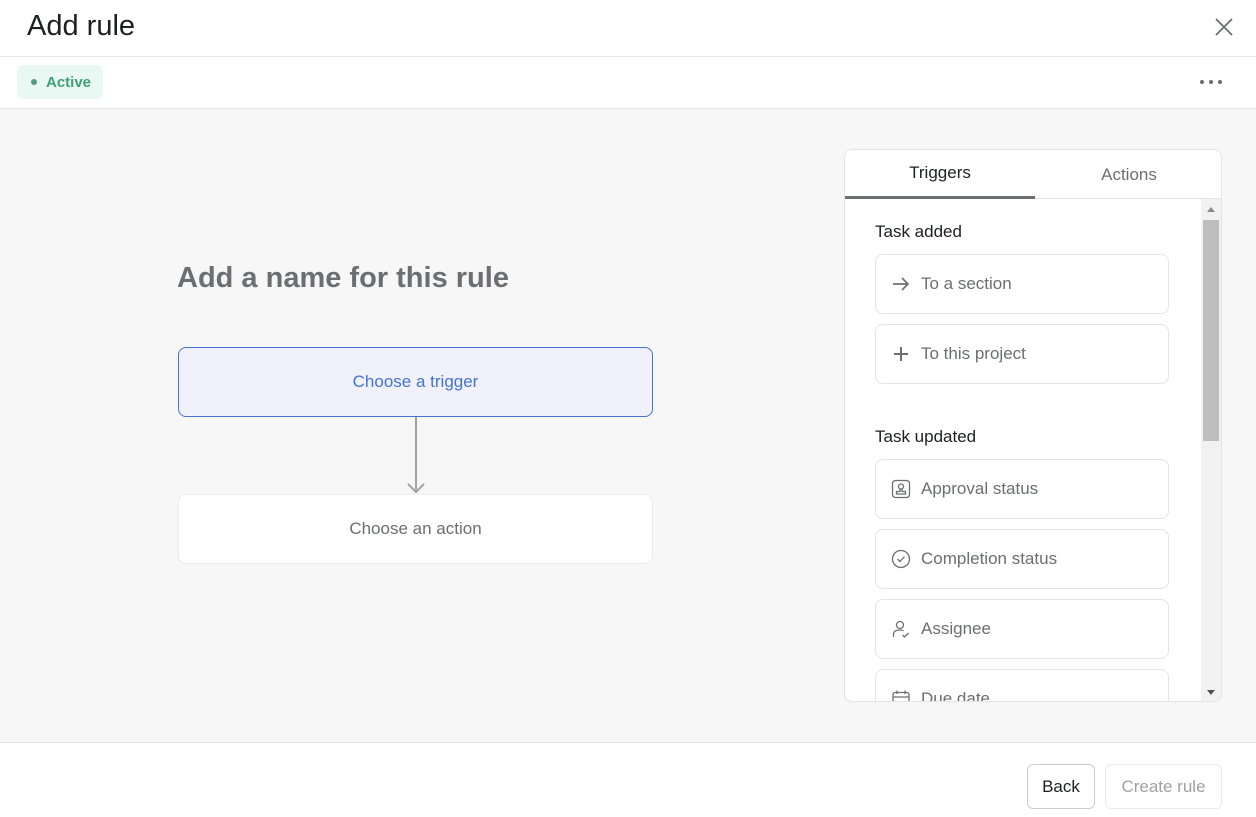  What do you see at coordinates (628, 779) in the screenshot?
I see `dialog-footer: Back Create rule` at bounding box center [628, 779].